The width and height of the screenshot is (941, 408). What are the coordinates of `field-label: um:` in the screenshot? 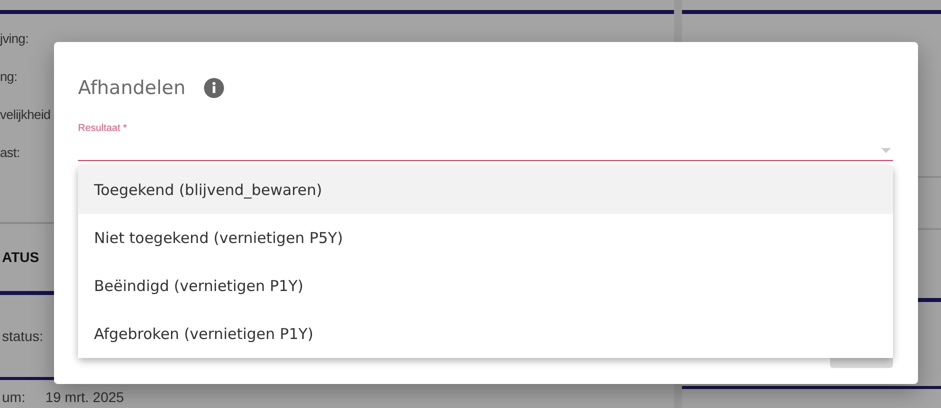 It's located at (14, 397).